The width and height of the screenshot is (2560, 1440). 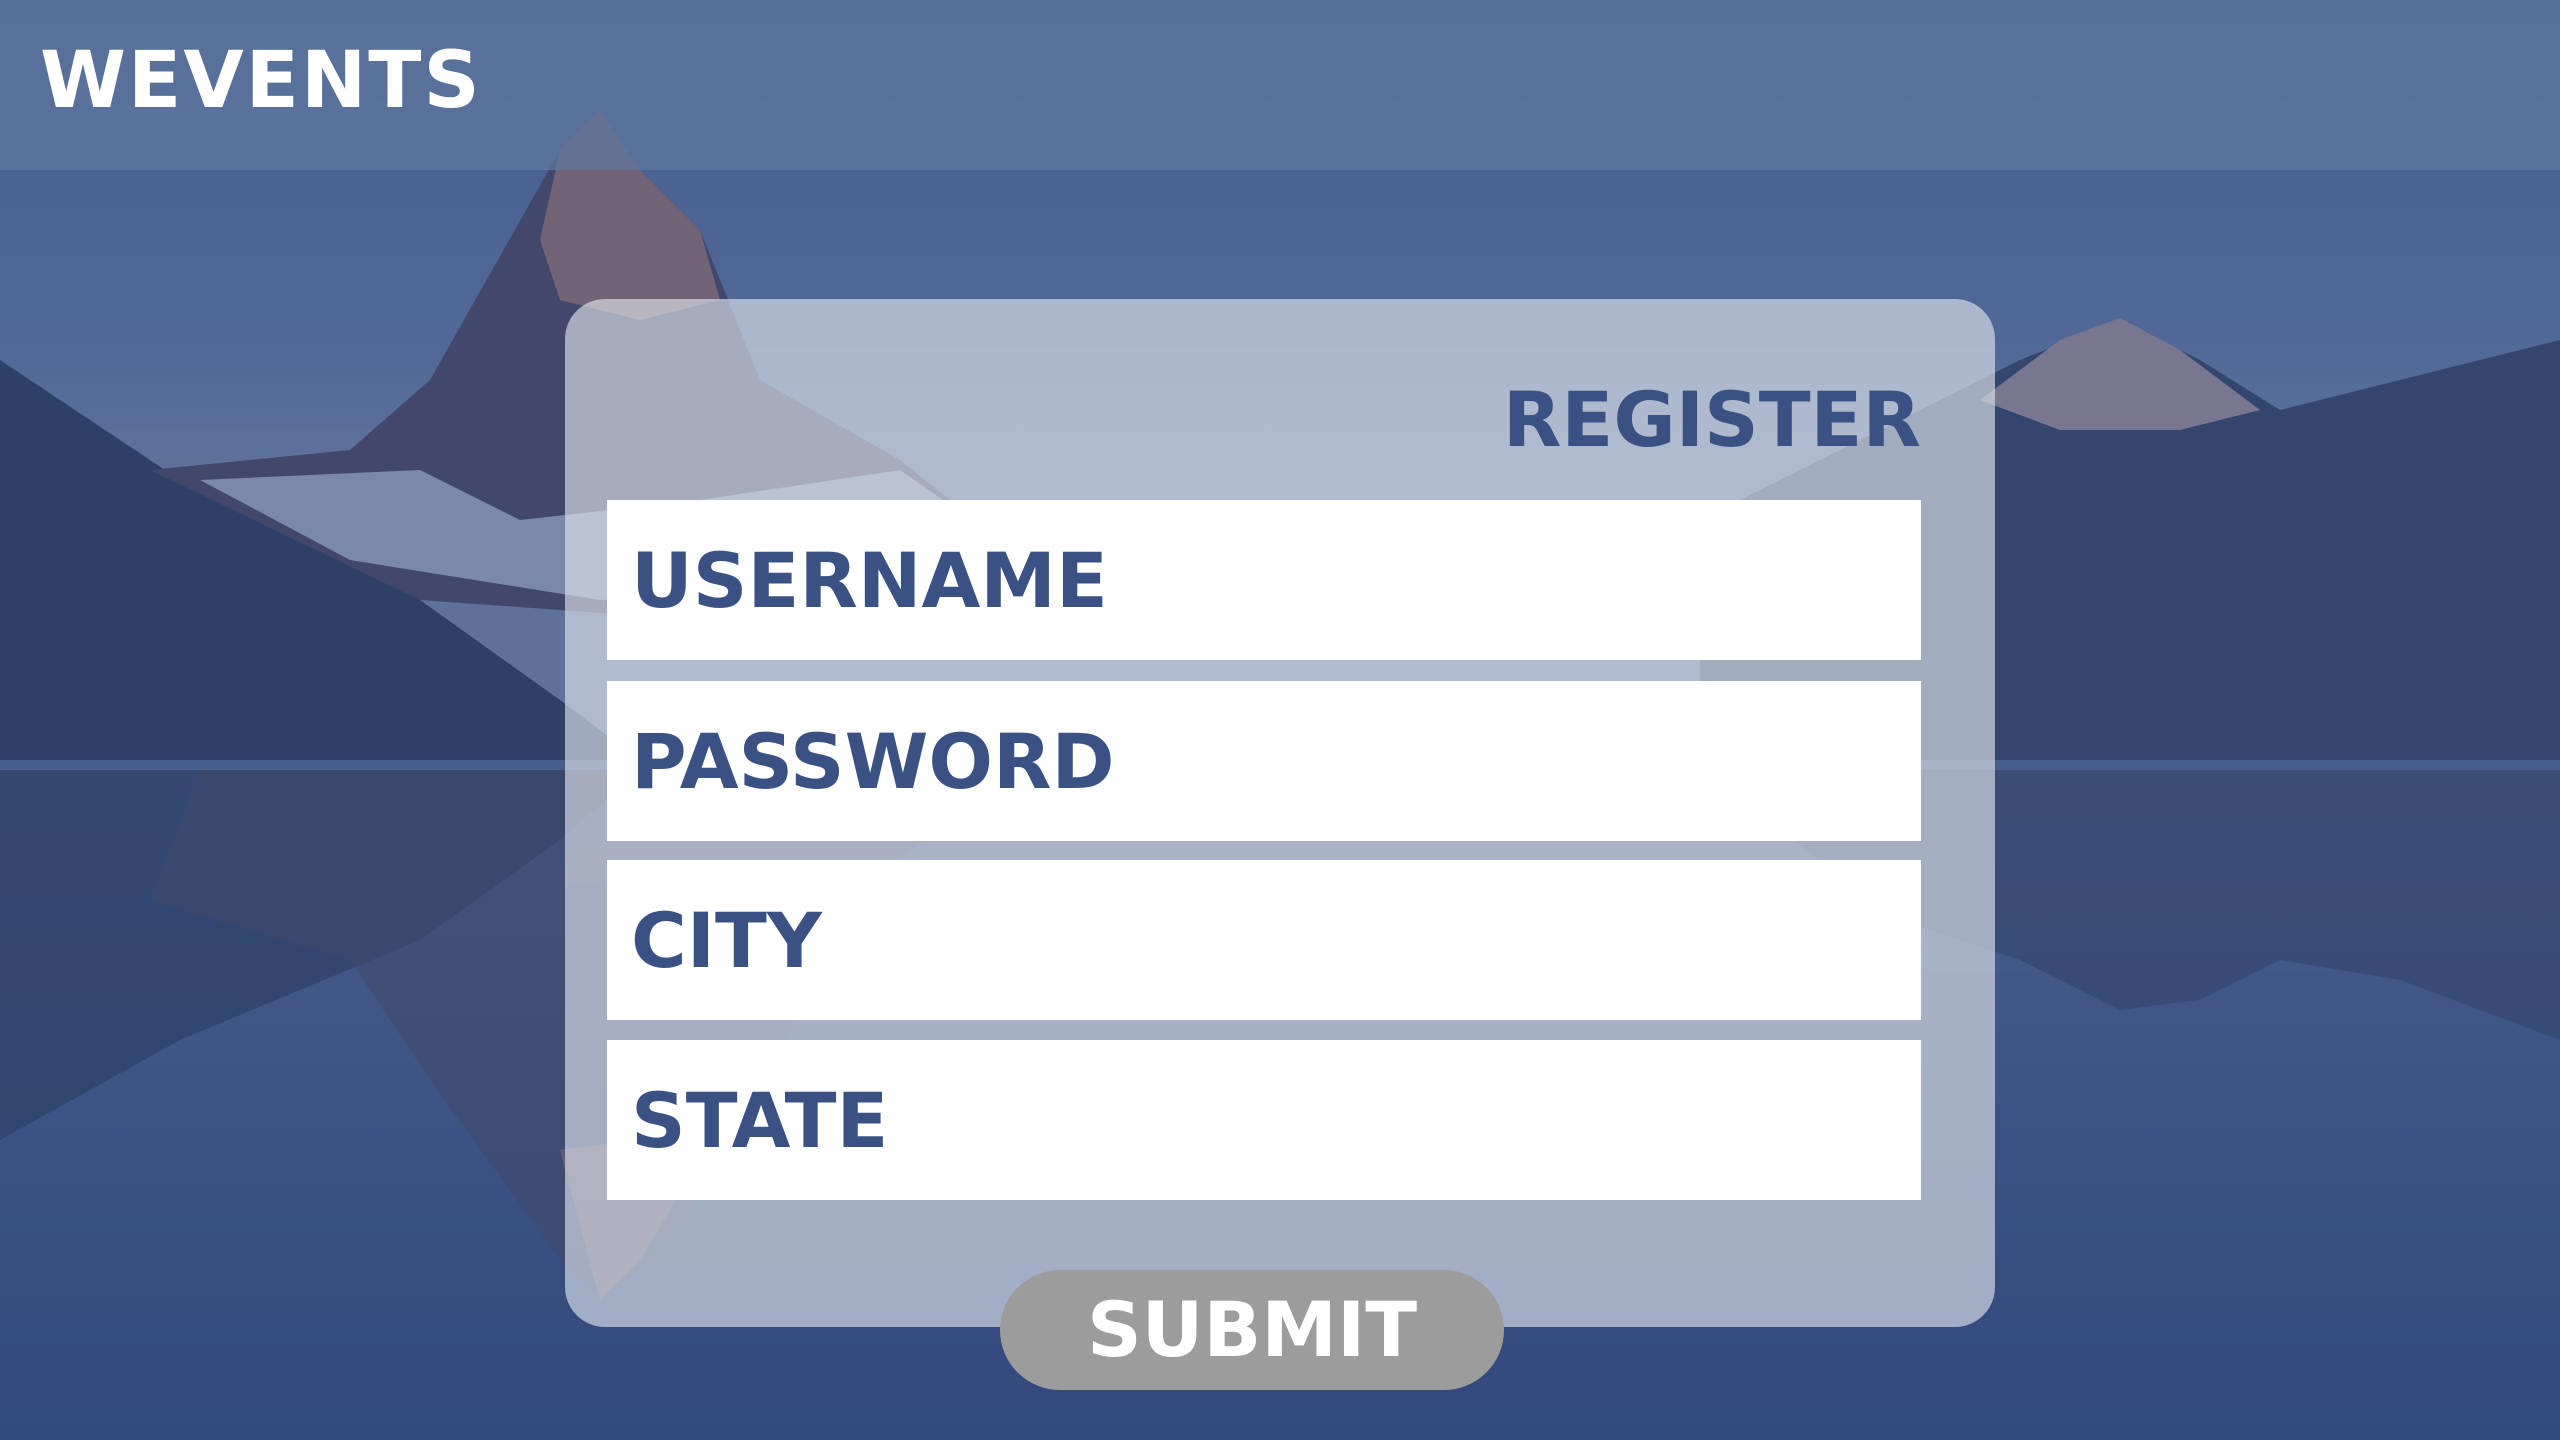 I want to click on username-input, so click(x=1264, y=580).